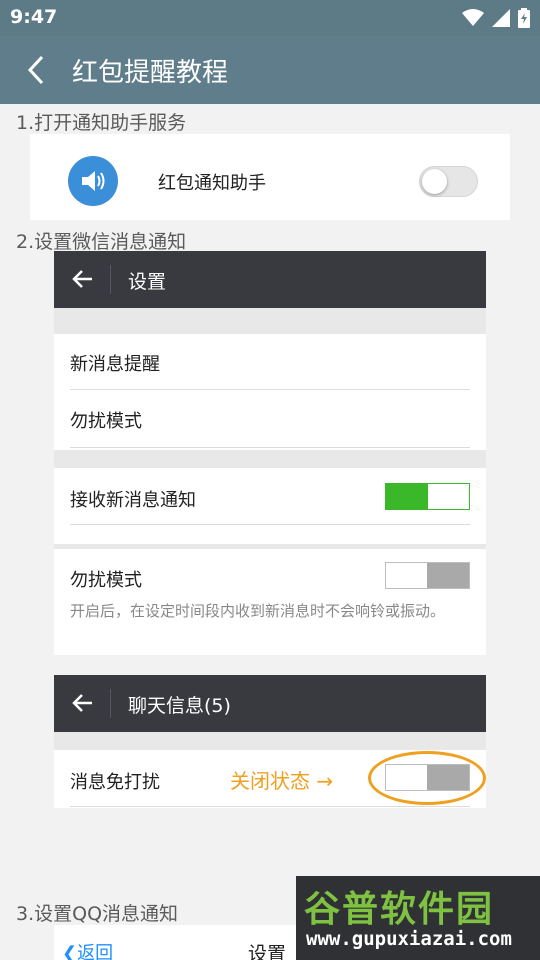 This screenshot has width=540, height=960. I want to click on closed-state-annotation: 关闭状态 →, so click(282, 781).